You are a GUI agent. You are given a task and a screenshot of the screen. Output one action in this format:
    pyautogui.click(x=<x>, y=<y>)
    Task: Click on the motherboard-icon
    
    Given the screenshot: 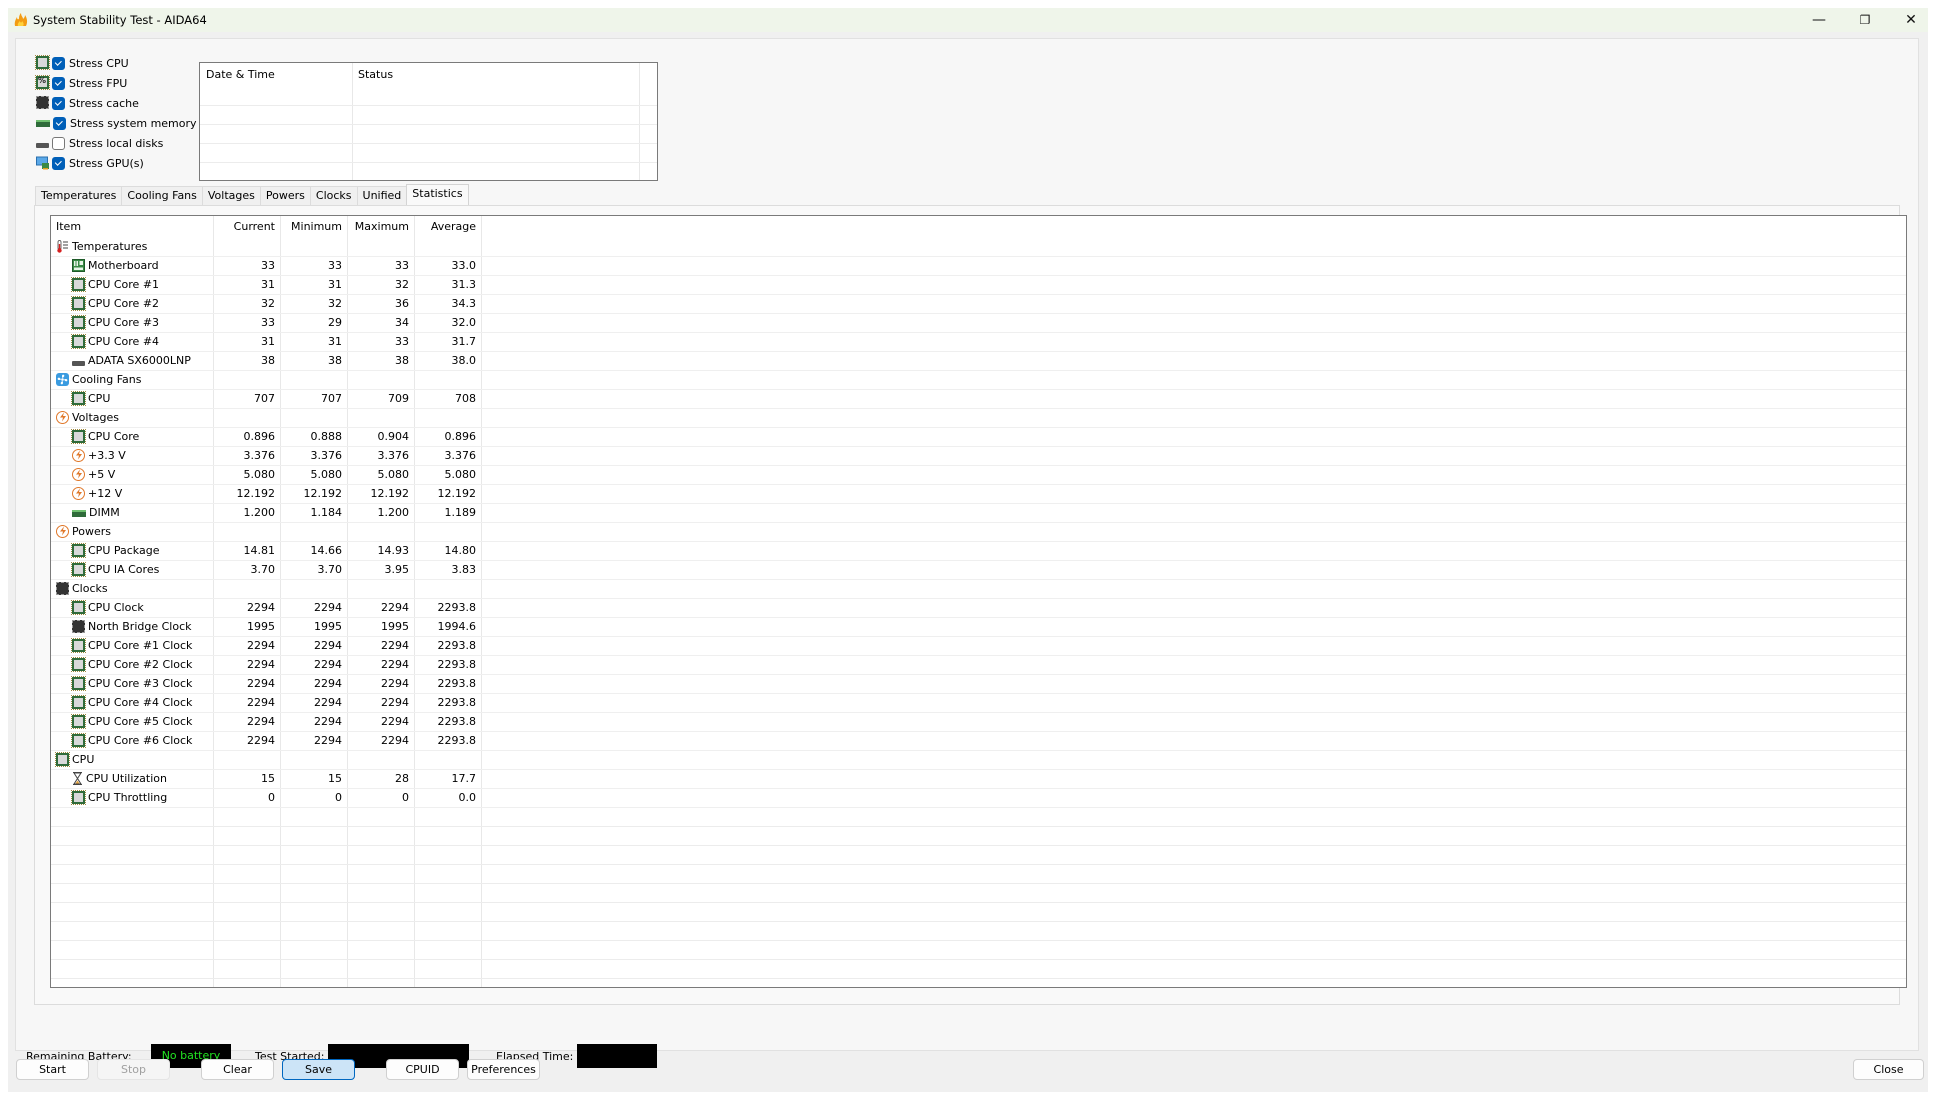 What is the action you would take?
    pyautogui.click(x=78, y=265)
    